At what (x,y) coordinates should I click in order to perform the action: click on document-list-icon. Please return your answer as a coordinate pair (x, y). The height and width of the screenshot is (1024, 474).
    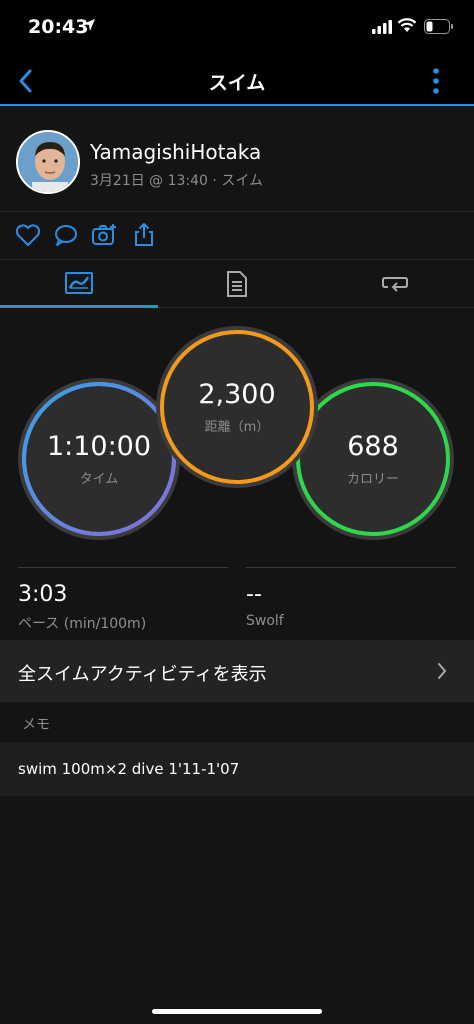
    Looking at the image, I should click on (237, 284).